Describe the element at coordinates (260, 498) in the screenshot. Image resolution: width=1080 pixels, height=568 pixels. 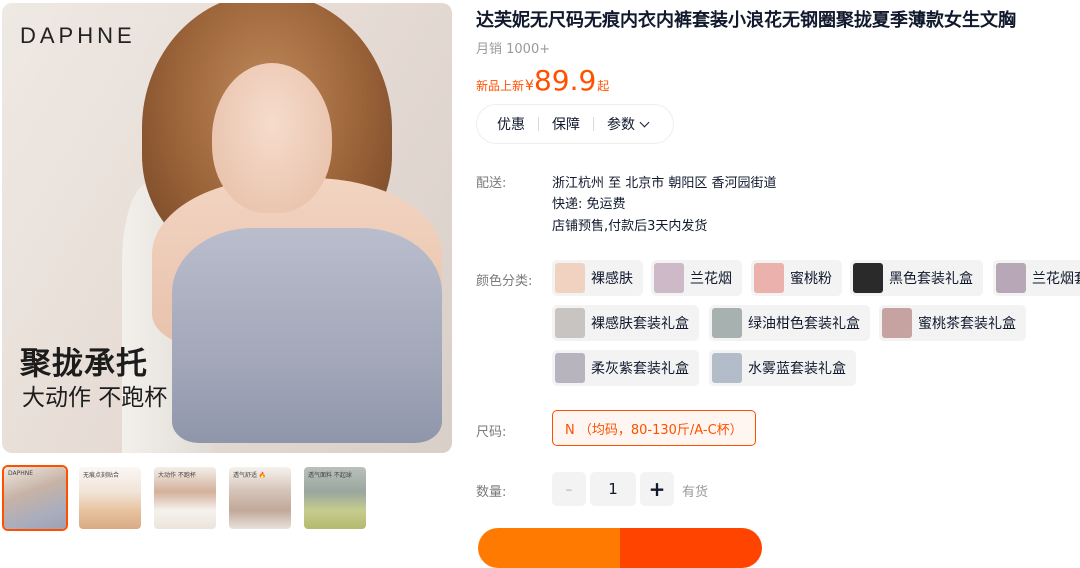
I see `thumbnail-4: 透气舒适 🔥` at that location.